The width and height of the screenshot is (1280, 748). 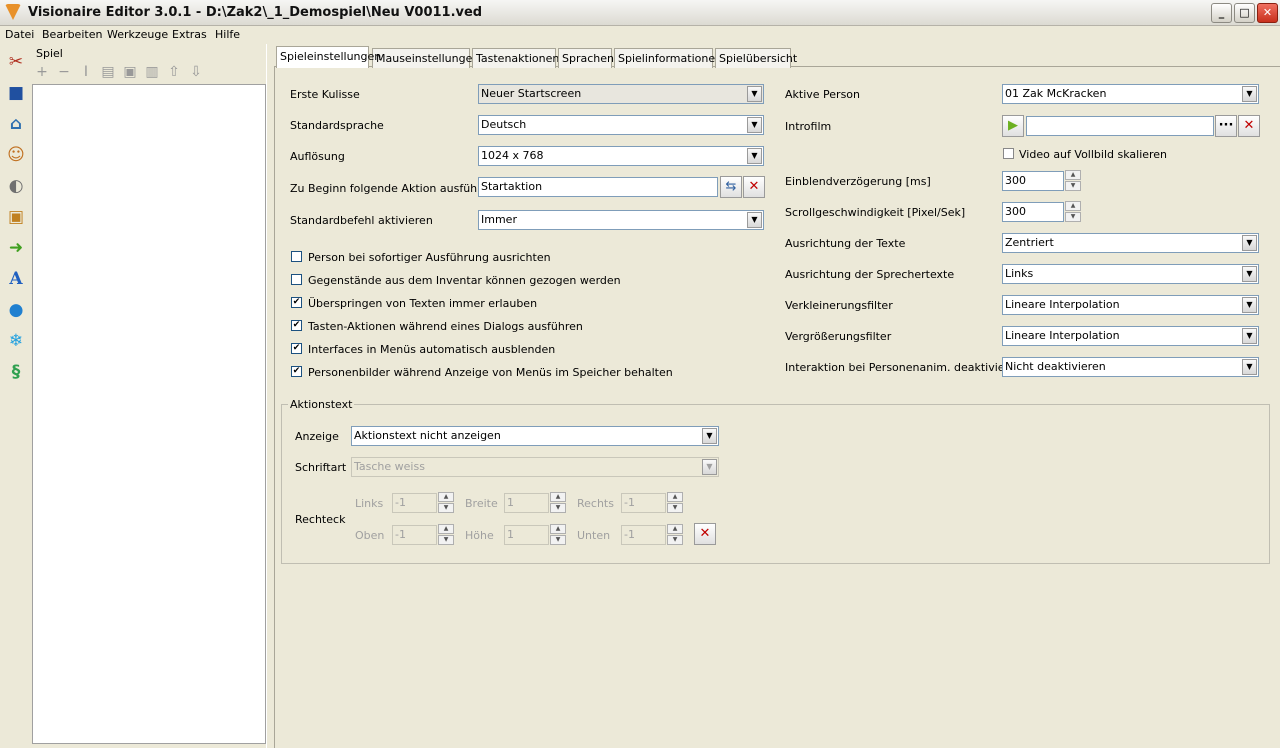 What do you see at coordinates (515, 58) in the screenshot?
I see `tab-tastenaktionen: Tastenaktionen` at bounding box center [515, 58].